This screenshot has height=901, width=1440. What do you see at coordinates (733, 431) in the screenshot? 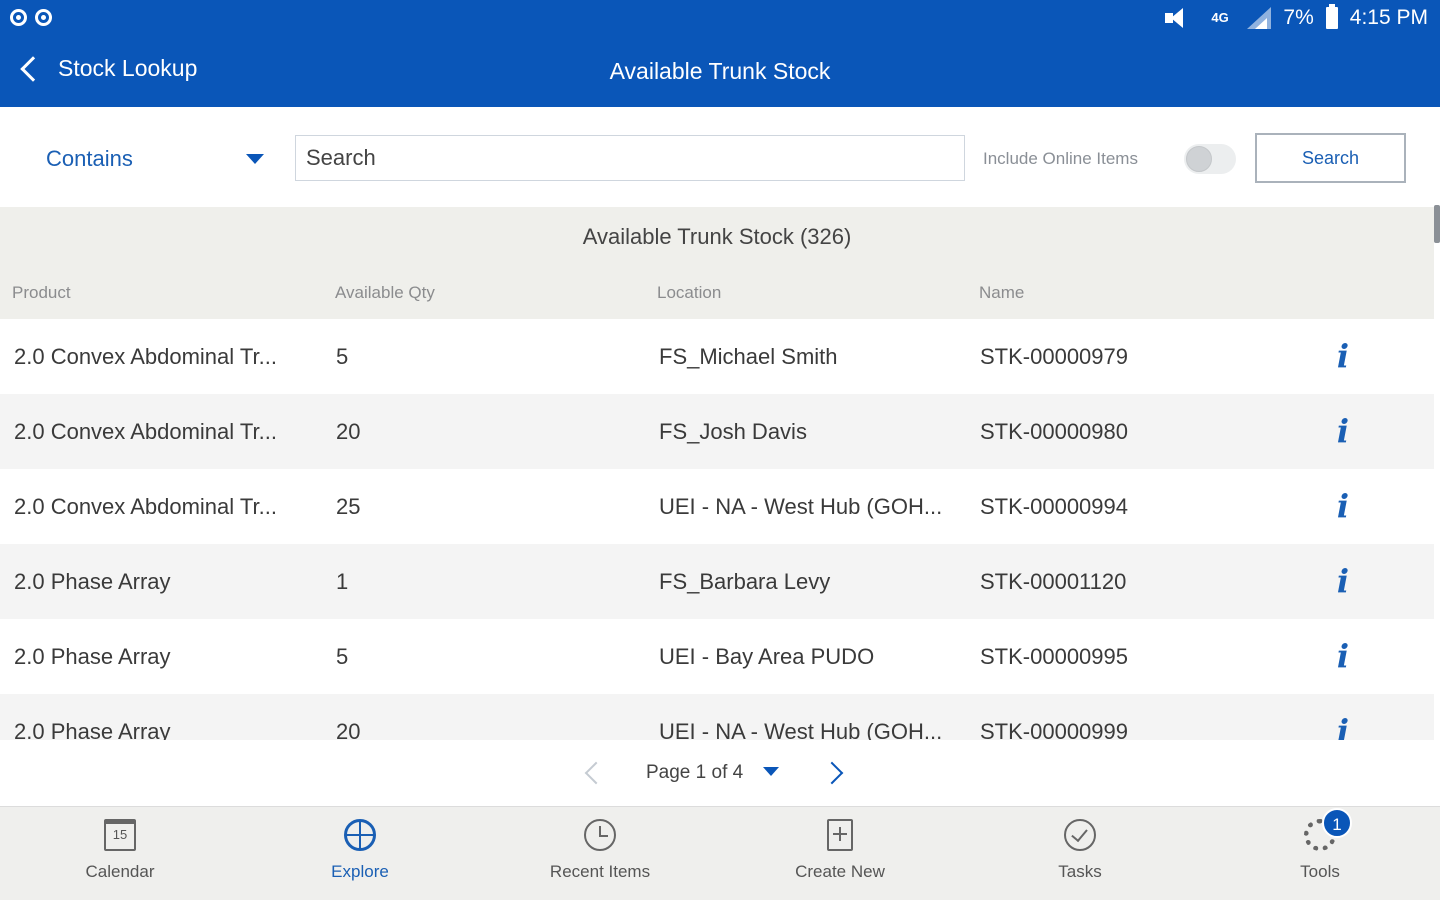
I see `cell-location: FS_Josh Davis` at bounding box center [733, 431].